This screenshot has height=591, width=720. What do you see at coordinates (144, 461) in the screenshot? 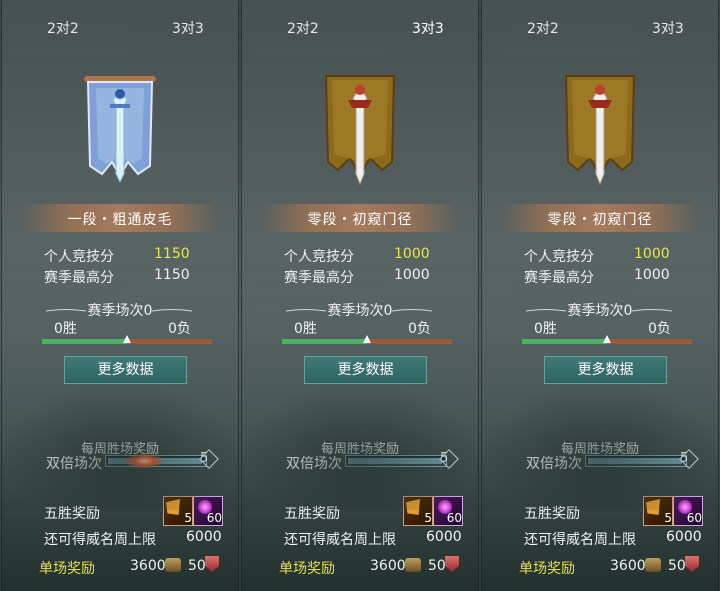
I see `double-glow` at bounding box center [144, 461].